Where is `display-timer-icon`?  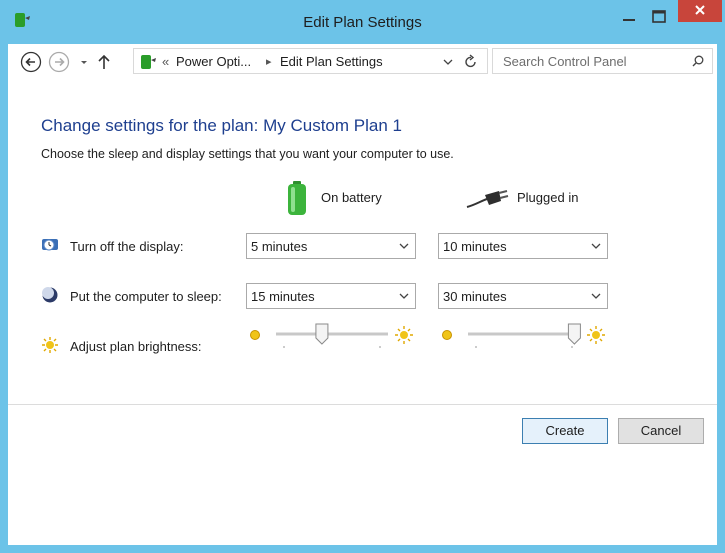
display-timer-icon is located at coordinates (50, 245).